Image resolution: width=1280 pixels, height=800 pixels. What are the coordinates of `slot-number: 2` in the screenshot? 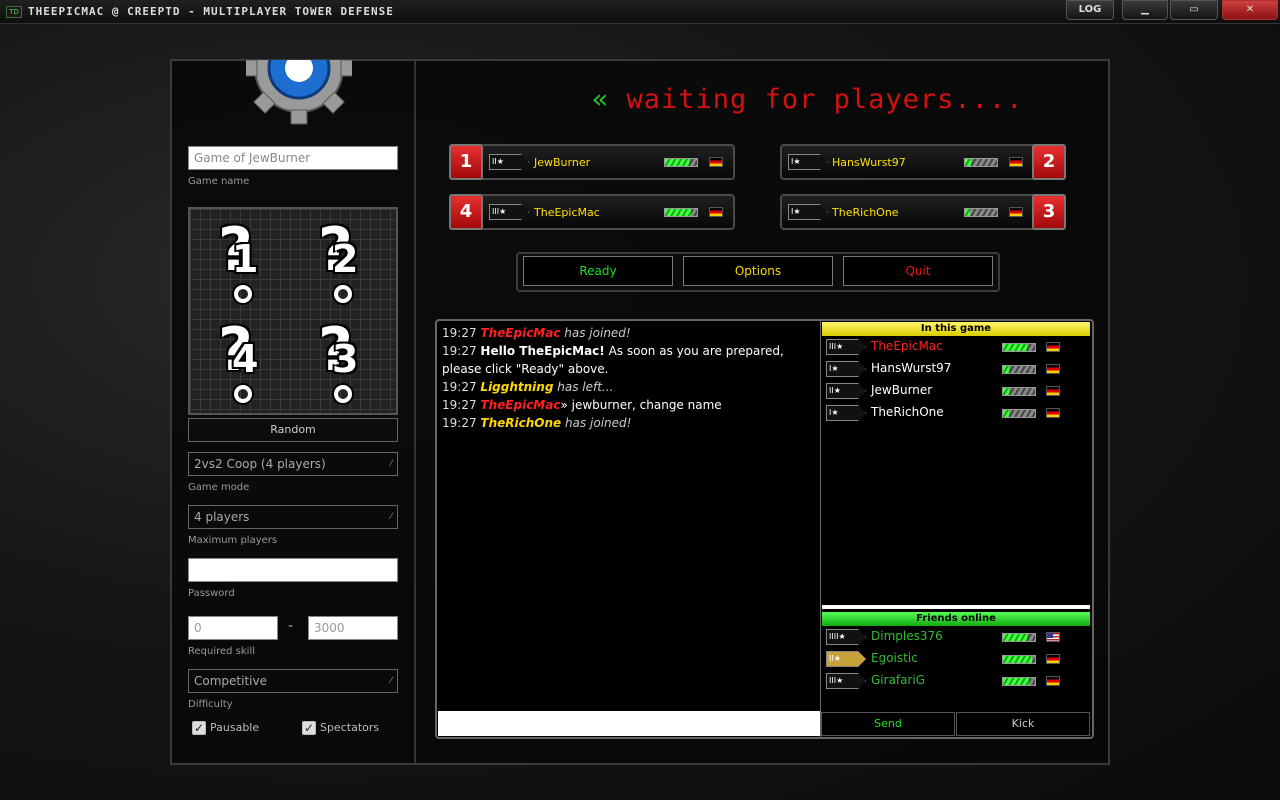 It's located at (1049, 162).